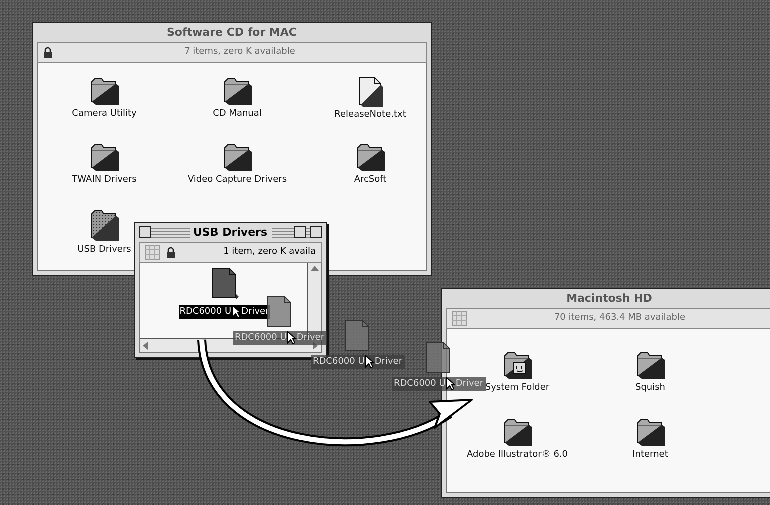 The height and width of the screenshot is (505, 770). What do you see at coordinates (316, 232) in the screenshot?
I see `collapse-box` at bounding box center [316, 232].